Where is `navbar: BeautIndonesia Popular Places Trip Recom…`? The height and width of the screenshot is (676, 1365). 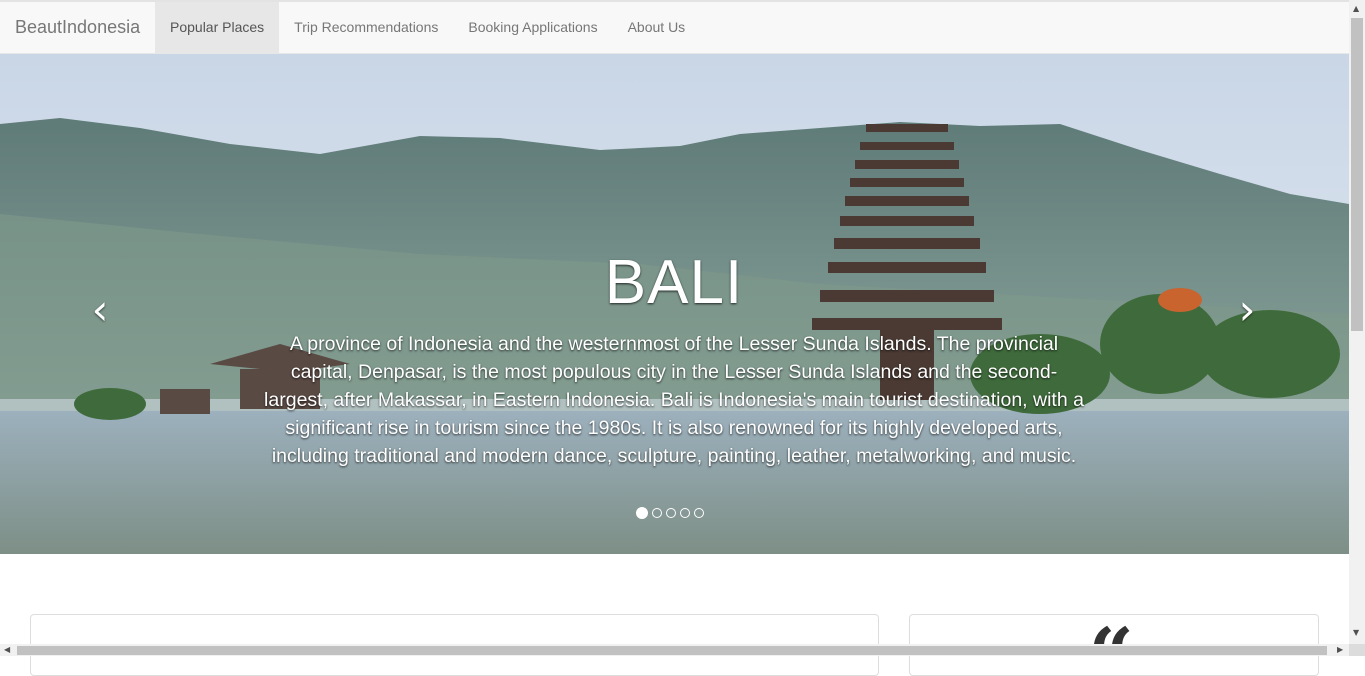 navbar: BeautIndonesia Popular Places Trip Recom… is located at coordinates (674, 28).